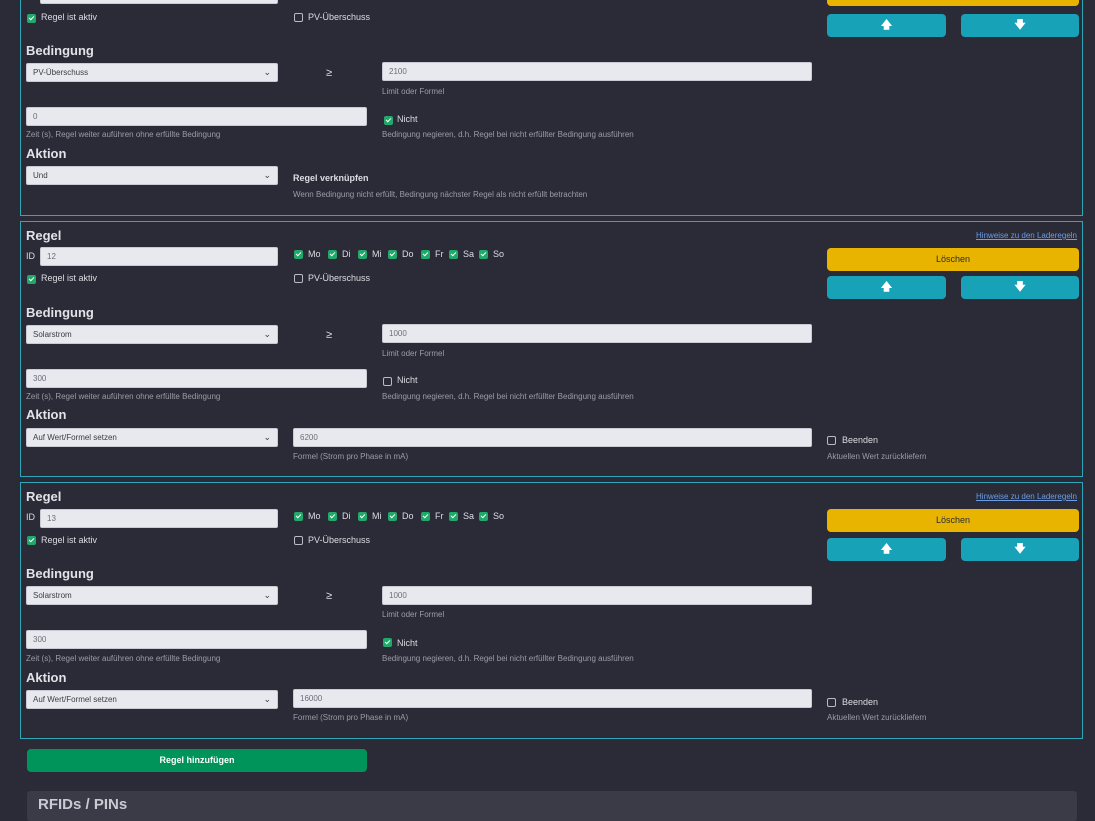  I want to click on arrow-down-icon: 🡇, so click(1020, 287).